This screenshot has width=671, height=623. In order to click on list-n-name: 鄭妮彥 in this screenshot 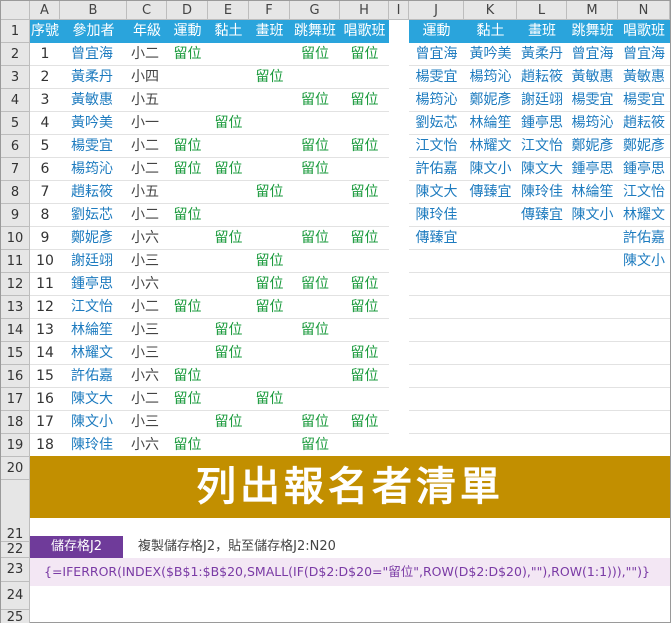, I will do `click(644, 146)`.